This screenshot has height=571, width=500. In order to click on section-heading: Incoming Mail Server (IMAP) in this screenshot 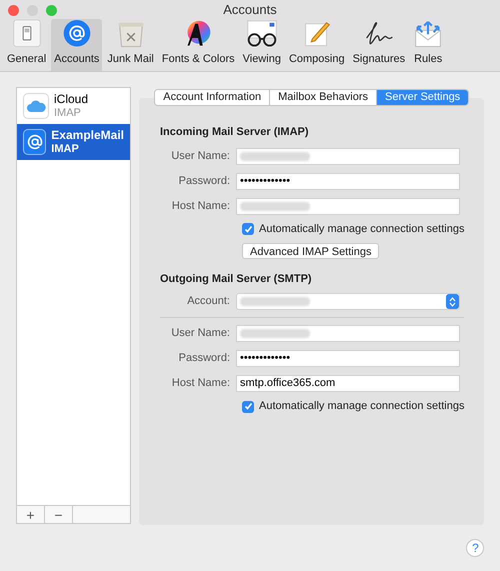, I will do `click(235, 132)`.